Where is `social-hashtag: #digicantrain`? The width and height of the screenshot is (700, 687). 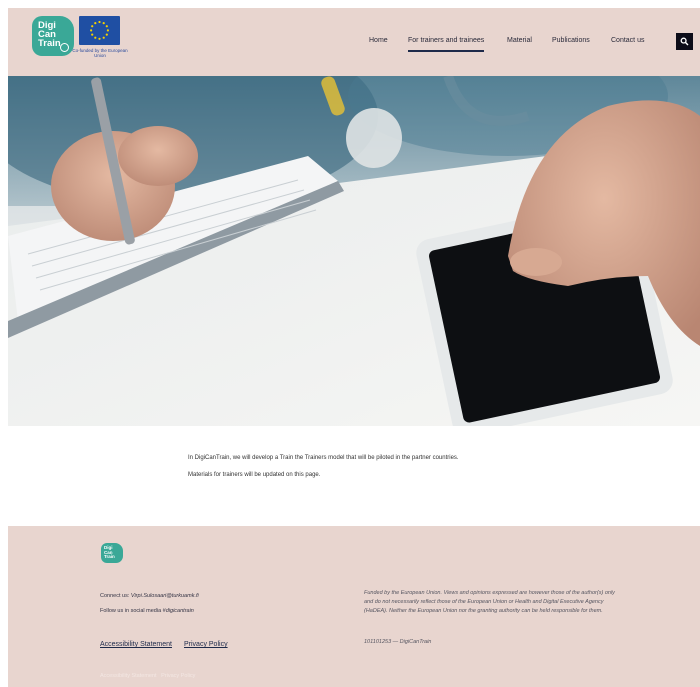 social-hashtag: #digicantrain is located at coordinates (178, 611).